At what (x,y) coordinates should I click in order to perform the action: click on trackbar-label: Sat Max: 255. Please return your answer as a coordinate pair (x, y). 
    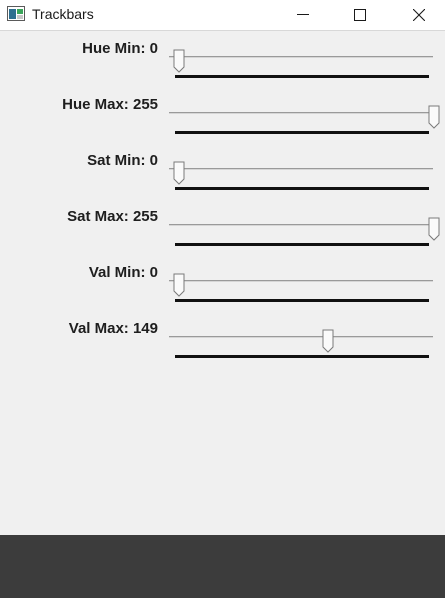
    Looking at the image, I should click on (112, 216).